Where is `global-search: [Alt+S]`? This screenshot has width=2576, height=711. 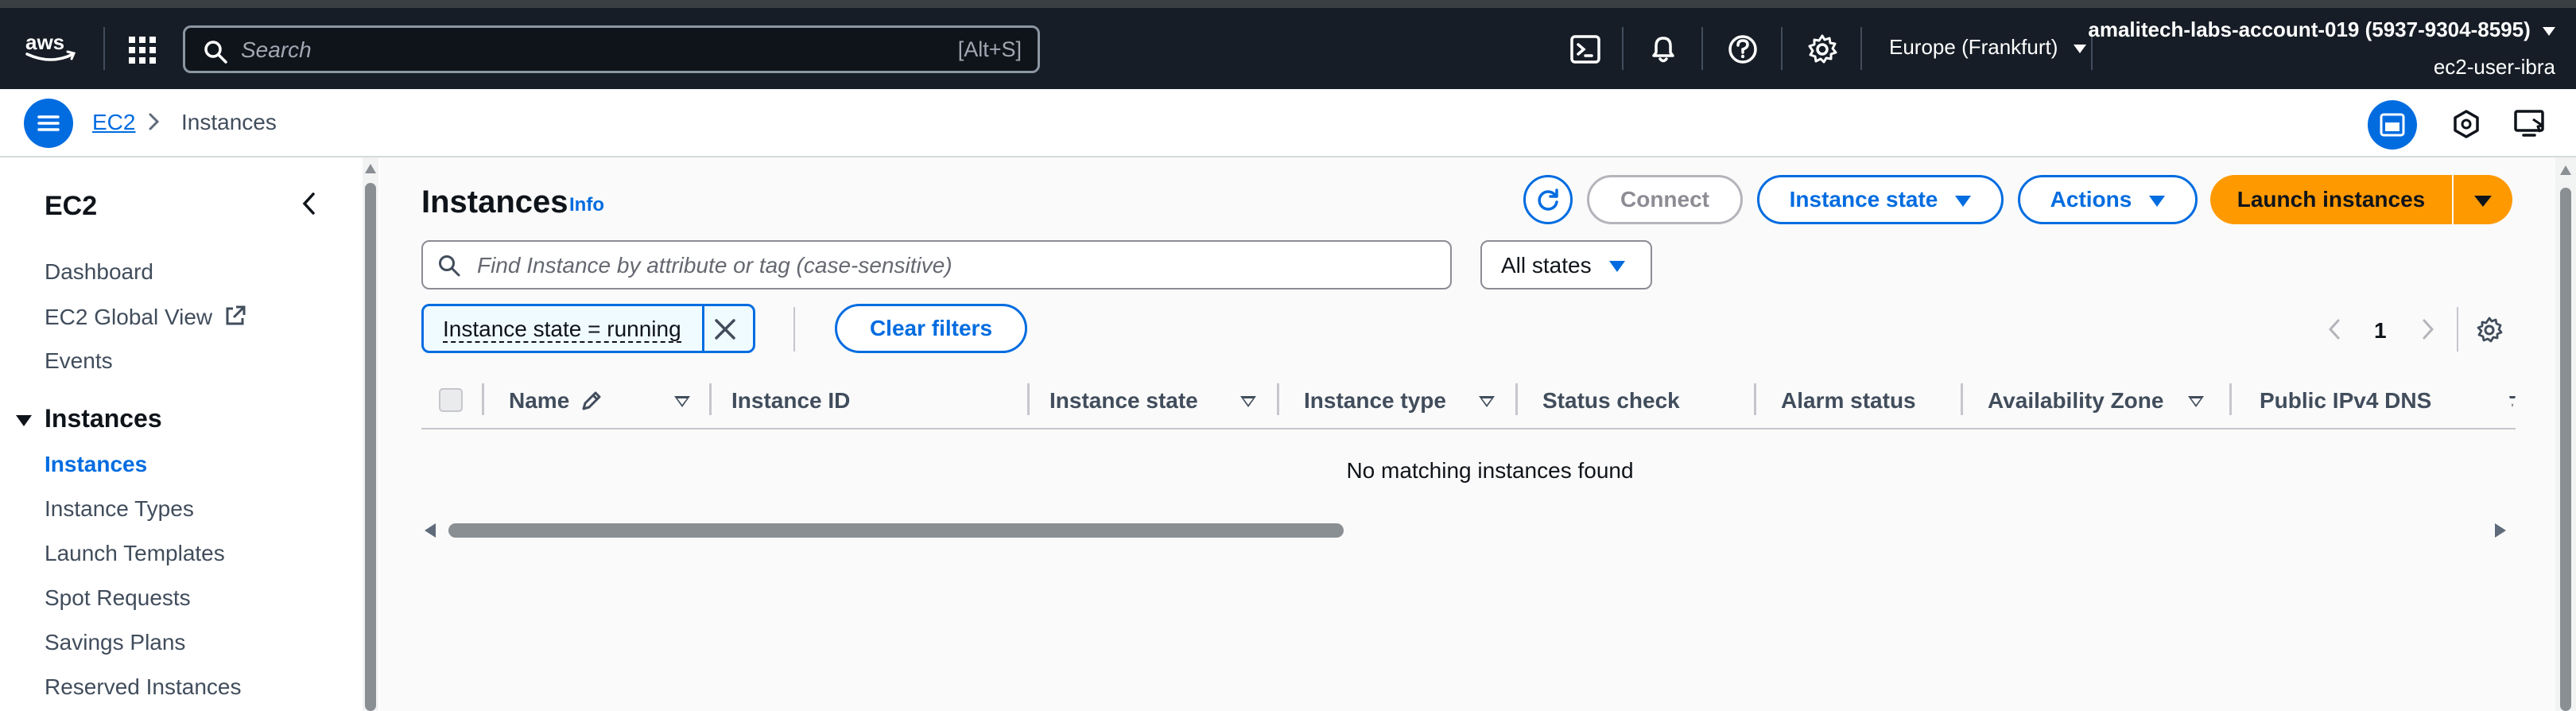
global-search: [Alt+S] is located at coordinates (611, 49).